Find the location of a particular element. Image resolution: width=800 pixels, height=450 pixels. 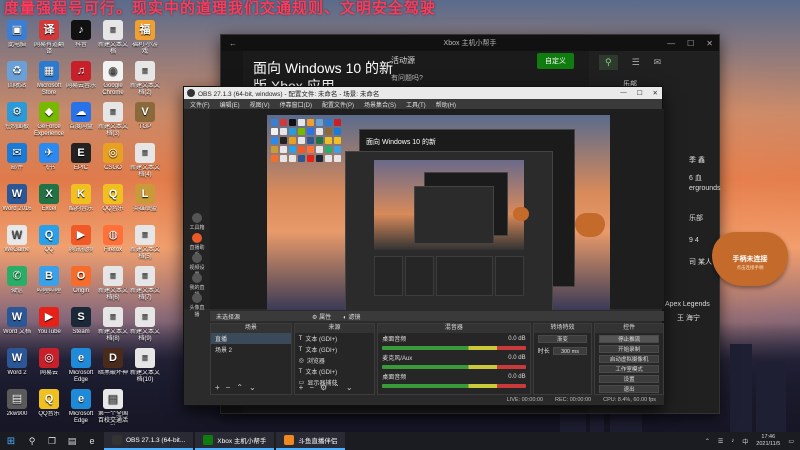

desktop-icon: S Steam is located at coordinates (81, 325).